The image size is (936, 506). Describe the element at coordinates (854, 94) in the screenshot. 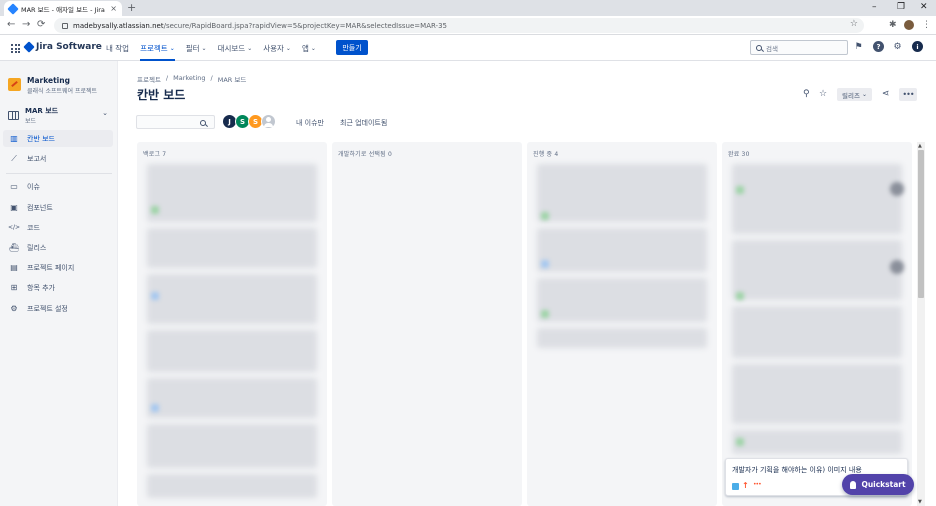

I see `release-button: 릴리즈 ⌄` at that location.